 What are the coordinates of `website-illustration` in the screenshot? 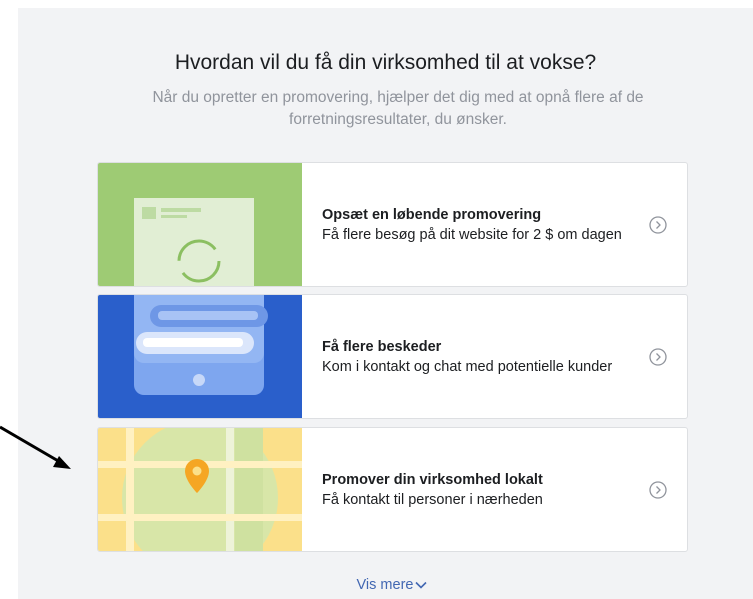 It's located at (200, 224).